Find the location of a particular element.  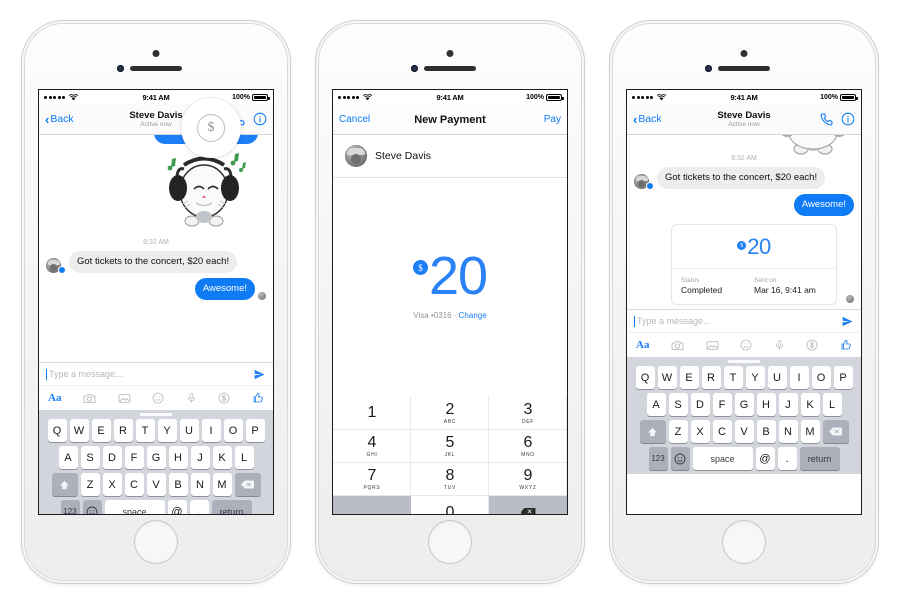

dollar-icon-highlighted: $ is located at coordinates (211, 128).